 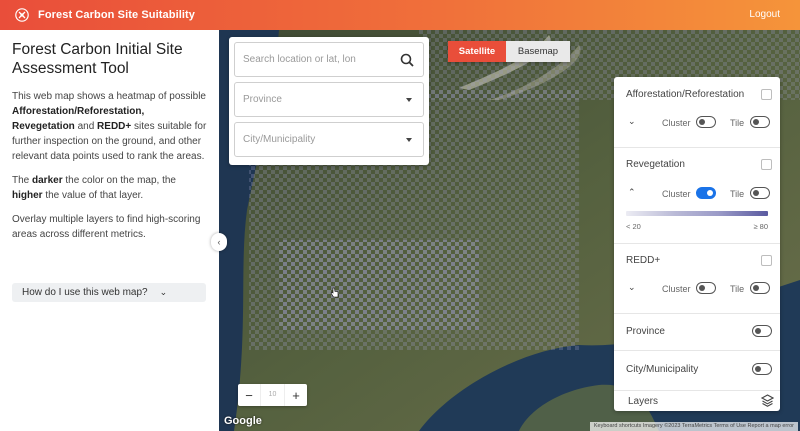 I want to click on afforestation-cluster-toggle, so click(x=706, y=122).